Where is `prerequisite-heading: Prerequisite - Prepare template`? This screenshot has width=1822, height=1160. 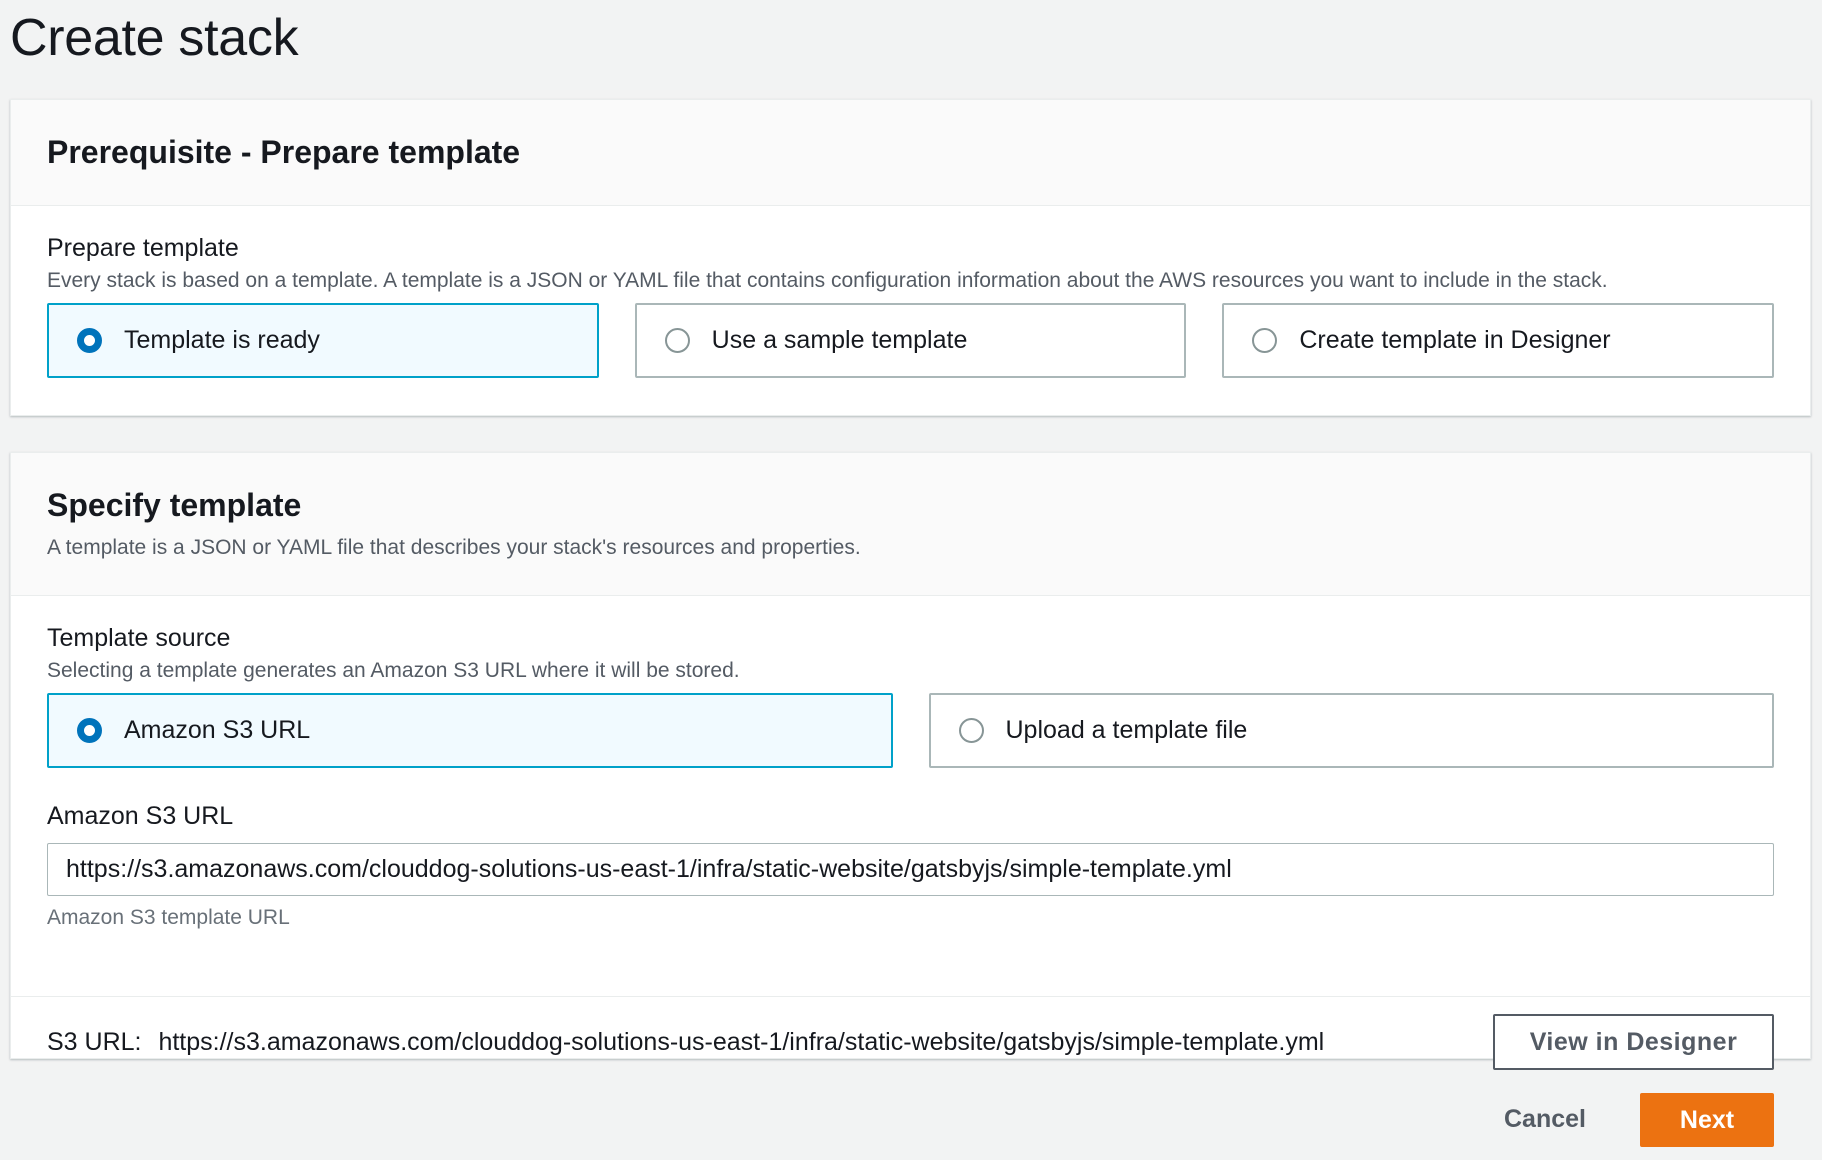 prerequisite-heading: Prerequisite - Prepare template is located at coordinates (284, 152).